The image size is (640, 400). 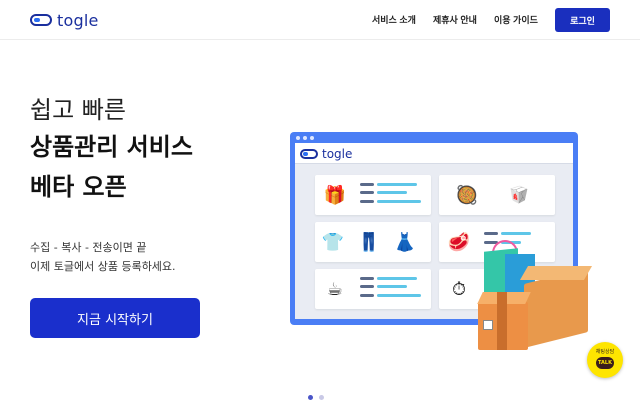 I want to click on tray-icon: 🥡, so click(x=519, y=195).